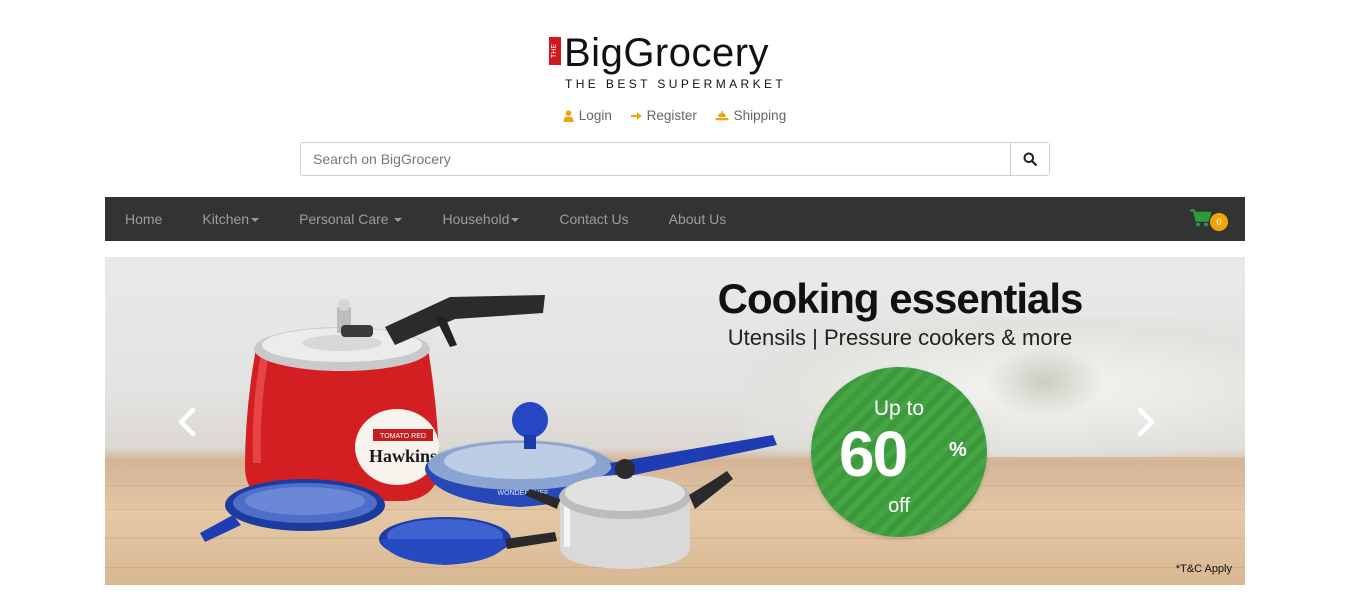 The width and height of the screenshot is (1349, 608). What do you see at coordinates (760, 115) in the screenshot?
I see `shipping-label: Shipping` at bounding box center [760, 115].